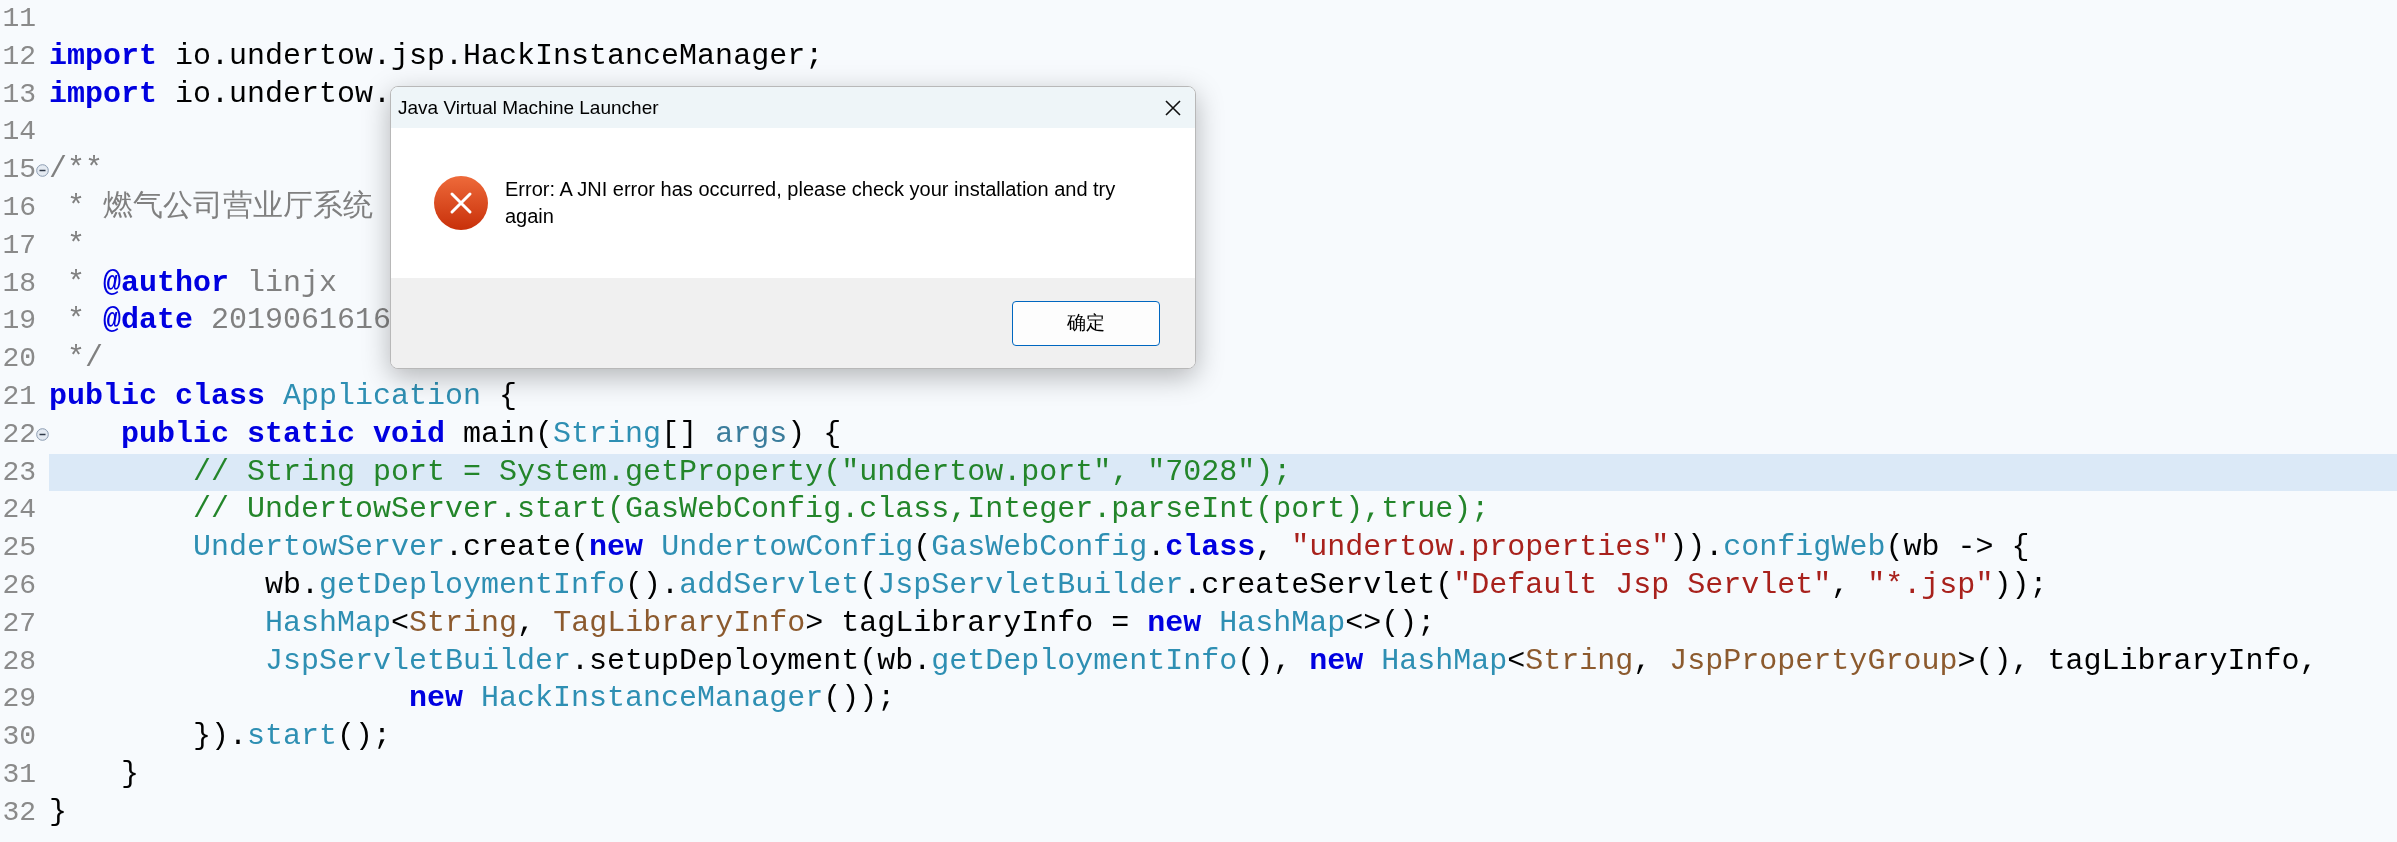  What do you see at coordinates (18, 321) in the screenshot?
I see `line-number: 19` at bounding box center [18, 321].